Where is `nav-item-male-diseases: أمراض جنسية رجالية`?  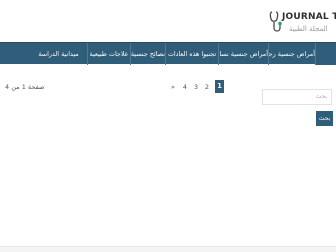 nav-item-male-diseases: أمراض جنسية رجالية is located at coordinates (292, 54).